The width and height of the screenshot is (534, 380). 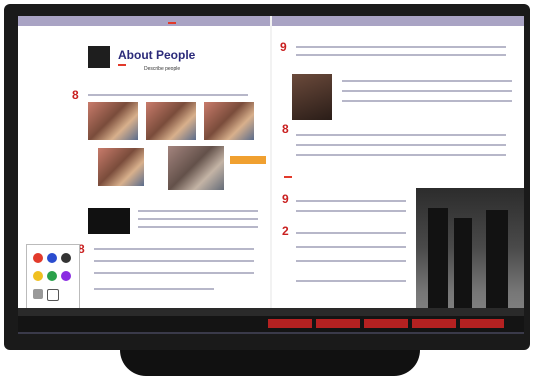 What do you see at coordinates (285, 231) in the screenshot?
I see `exercise-number: 2` at bounding box center [285, 231].